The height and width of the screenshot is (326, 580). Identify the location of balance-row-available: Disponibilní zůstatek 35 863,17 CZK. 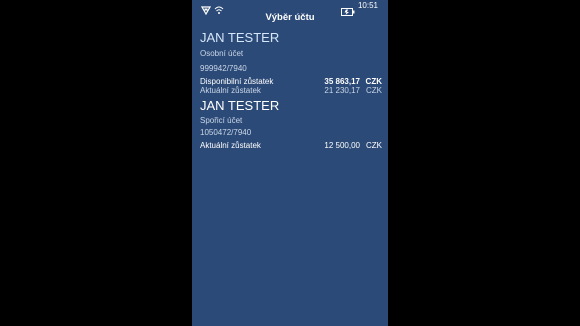
(291, 81).